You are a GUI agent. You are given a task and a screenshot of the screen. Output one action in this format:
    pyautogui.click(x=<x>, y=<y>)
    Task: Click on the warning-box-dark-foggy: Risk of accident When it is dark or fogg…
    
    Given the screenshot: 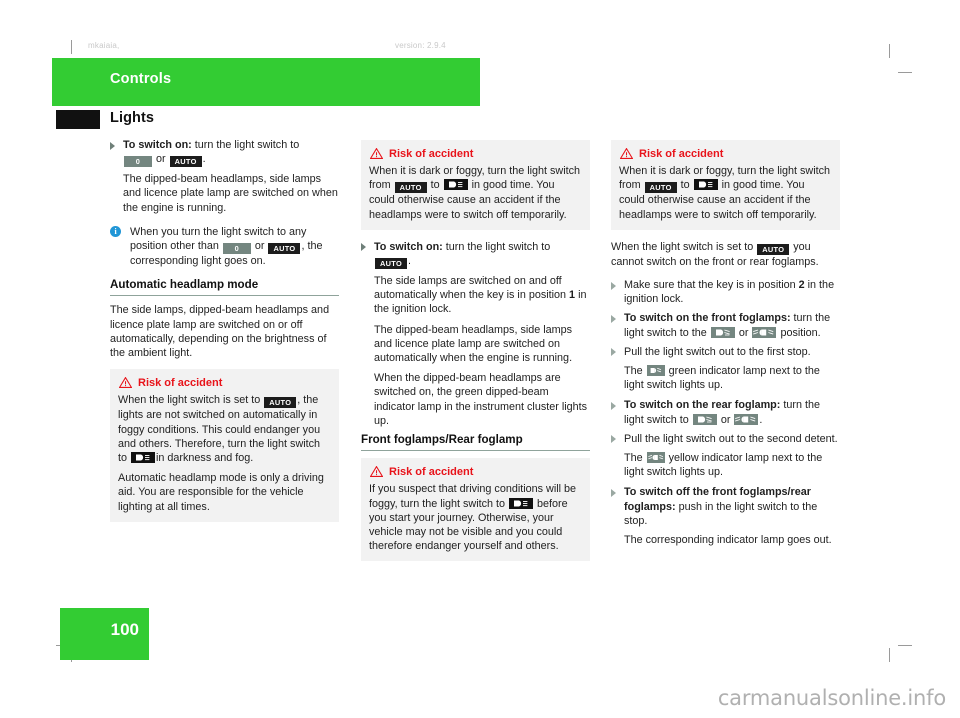 What is the action you would take?
    pyautogui.click(x=475, y=185)
    